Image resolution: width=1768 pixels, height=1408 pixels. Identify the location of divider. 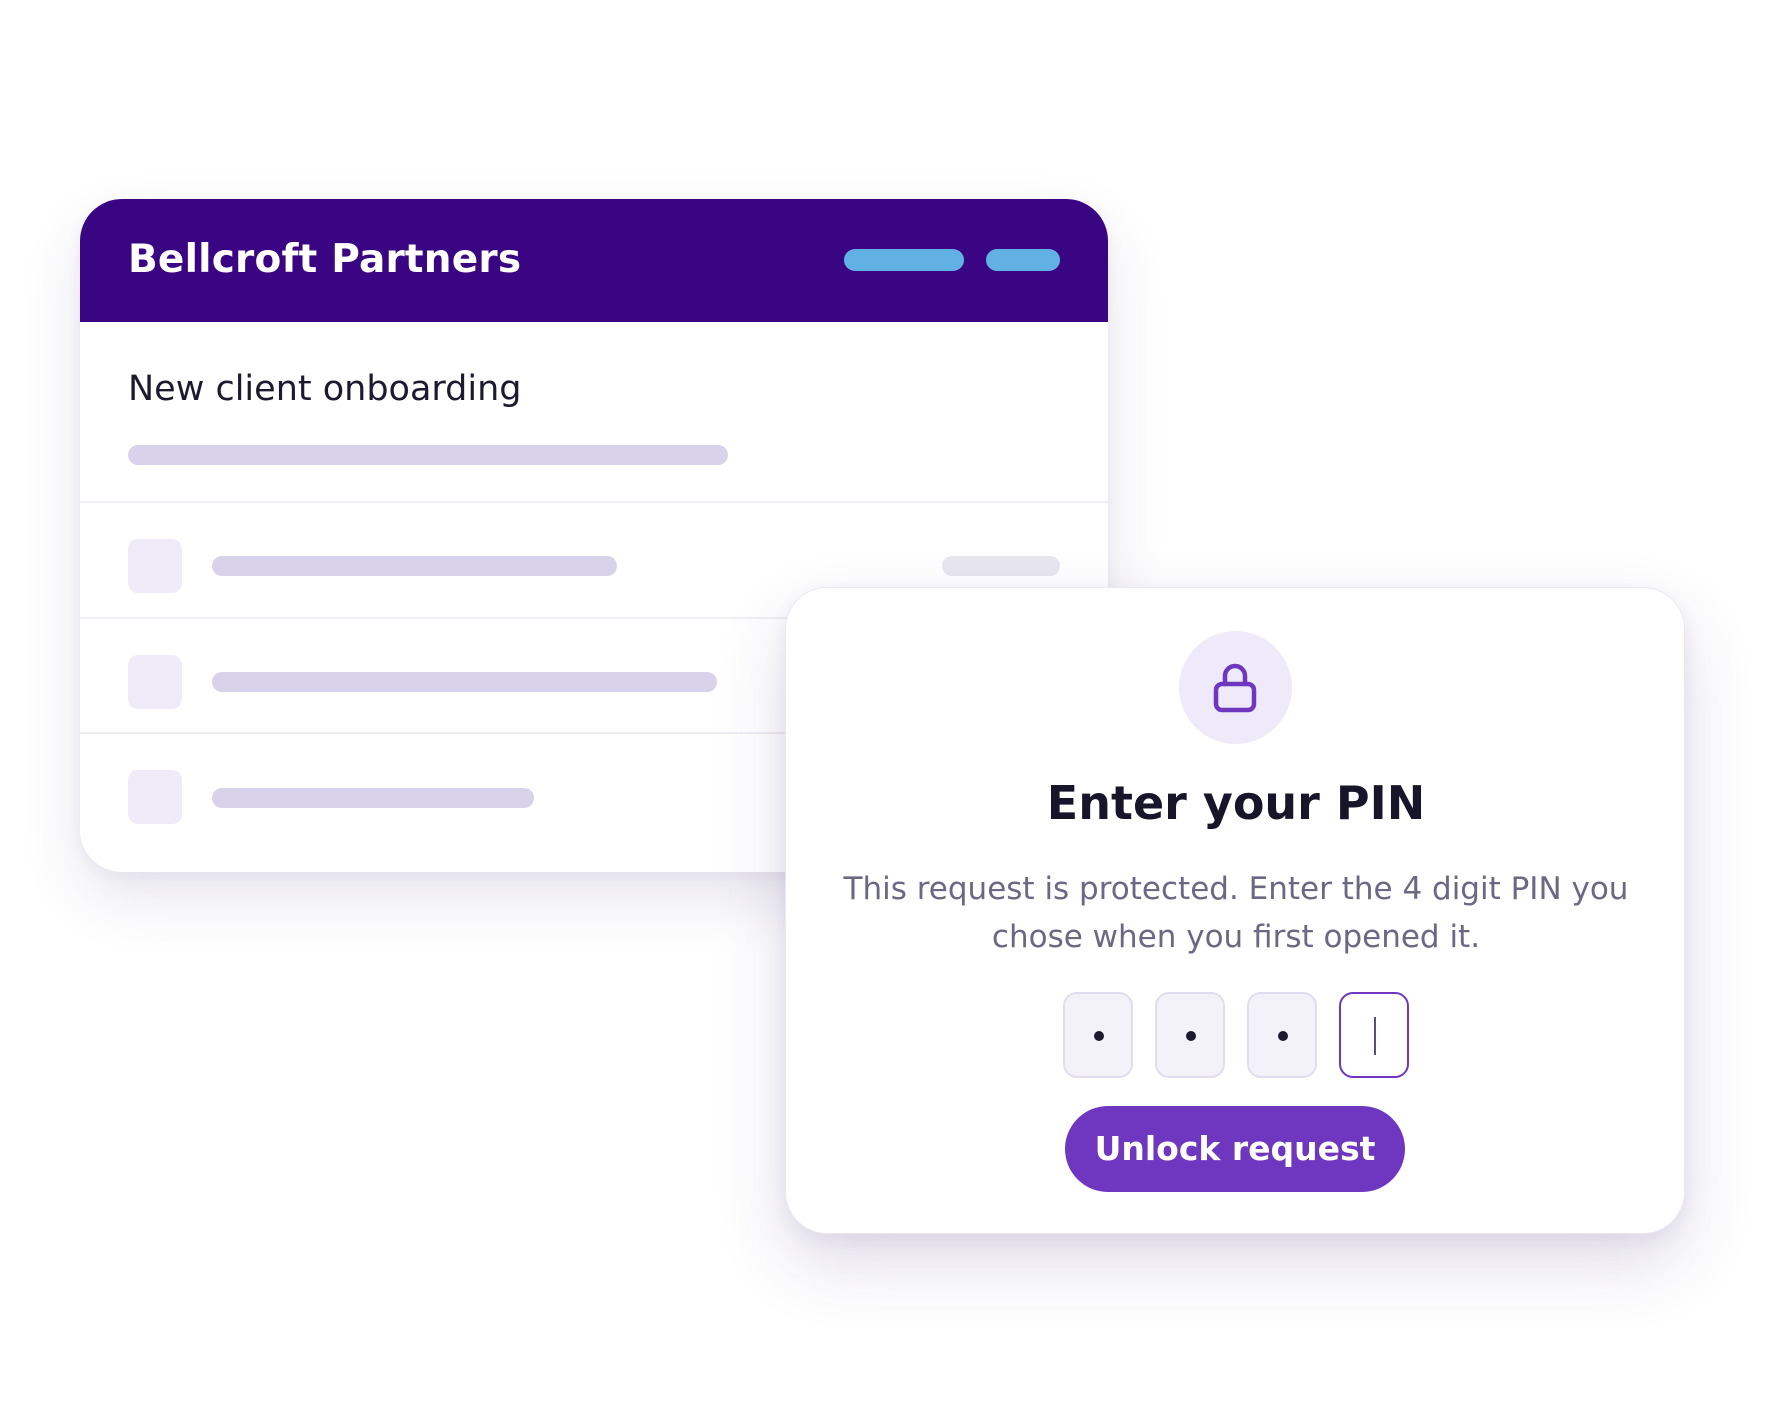
(594, 502).